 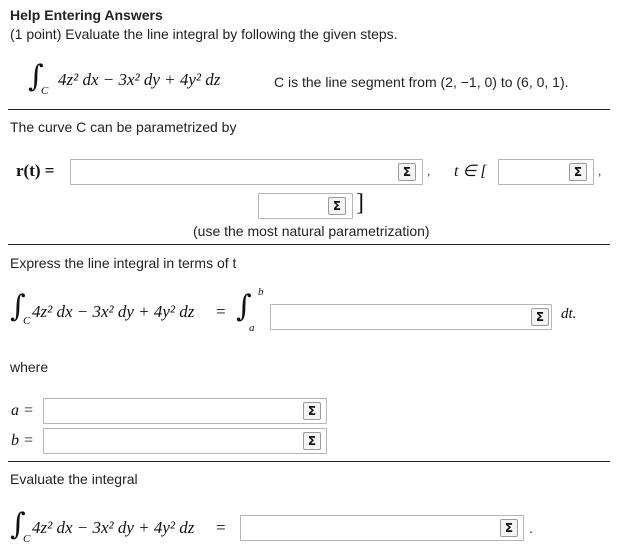 I want to click on integrand-t-input, so click(x=411, y=317).